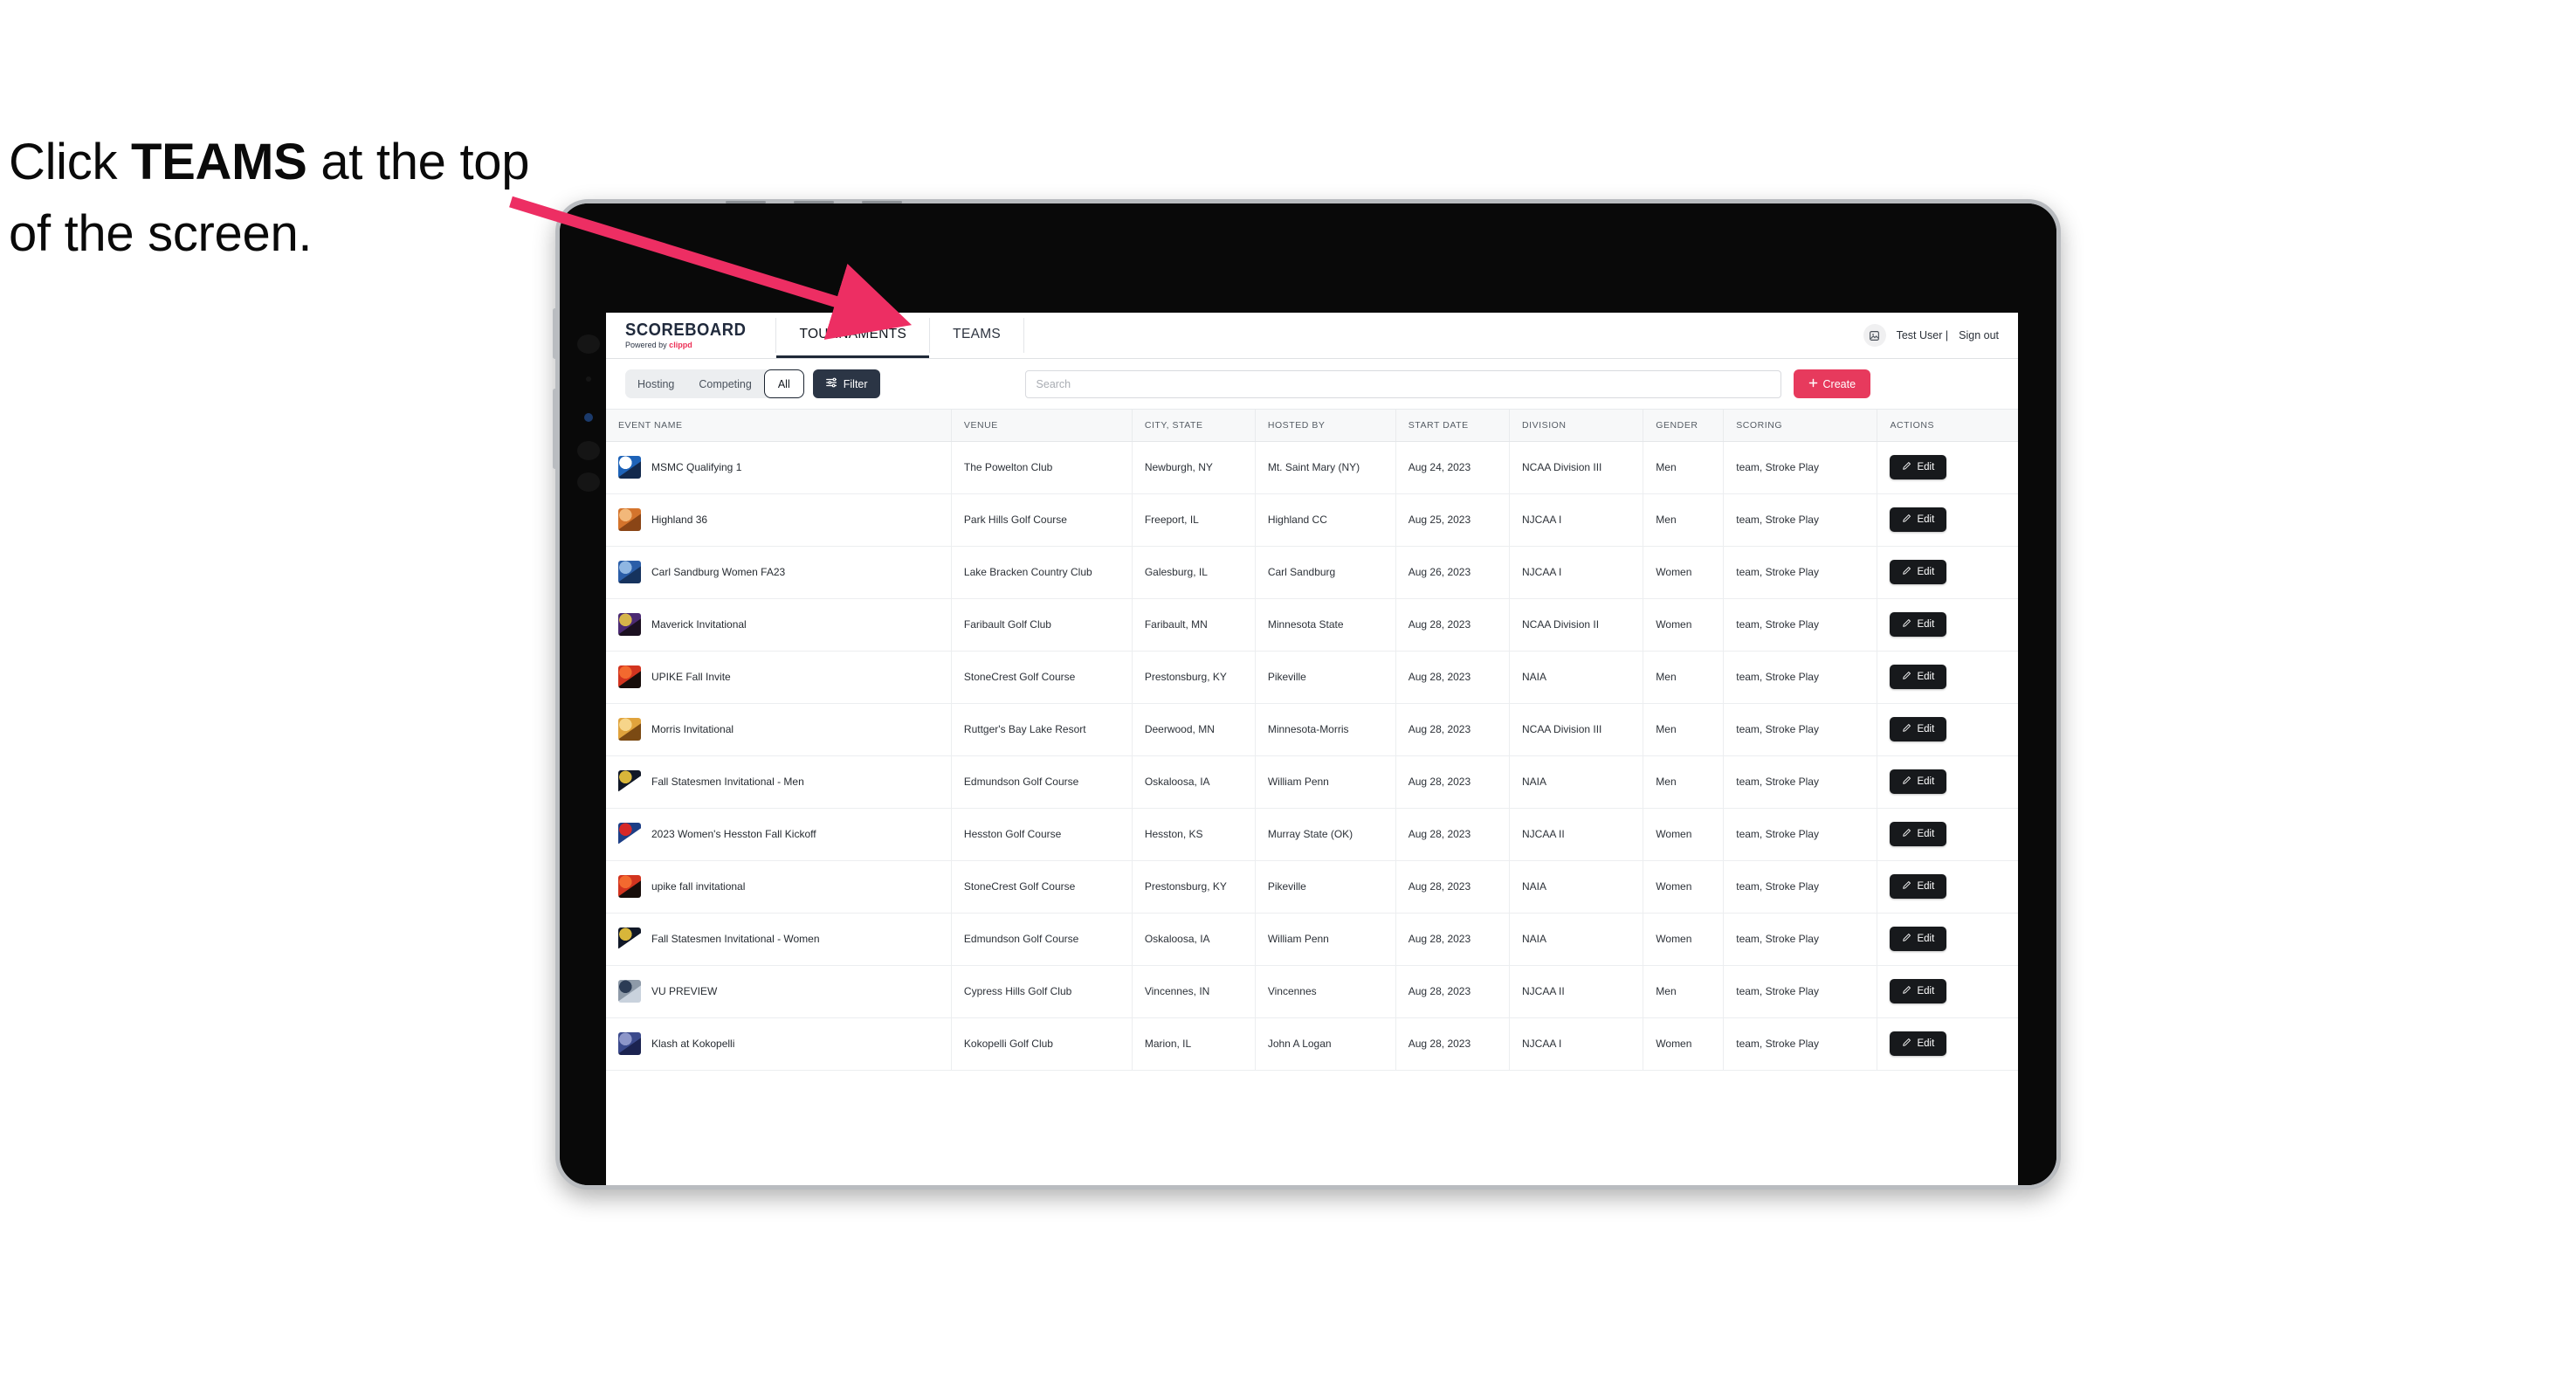  Describe the element at coordinates (1800, 426) in the screenshot. I see `column-header-scoring: SCORING` at that location.